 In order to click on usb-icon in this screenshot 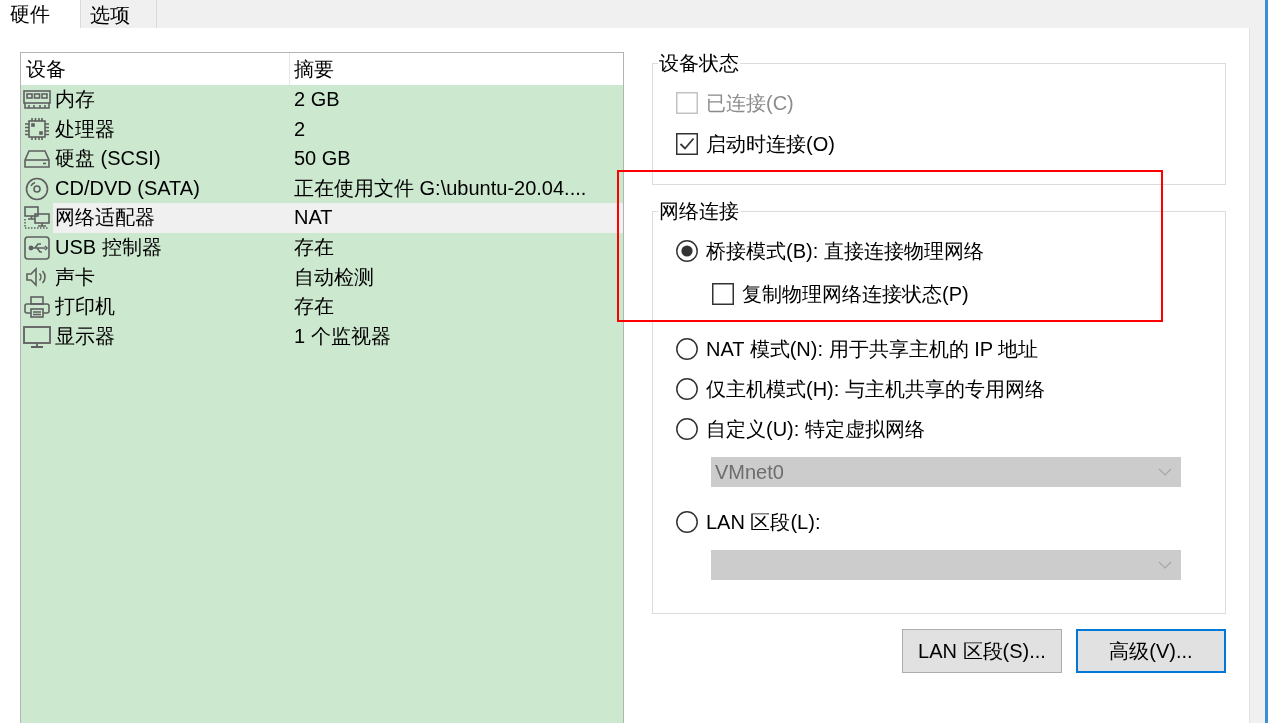, I will do `click(37, 247)`.